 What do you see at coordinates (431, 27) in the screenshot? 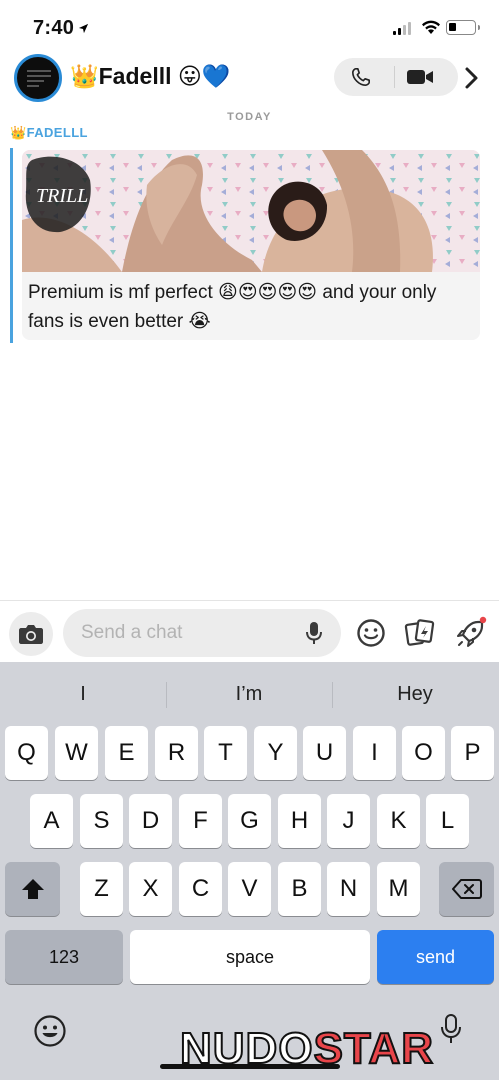
I see `wifi-icon` at bounding box center [431, 27].